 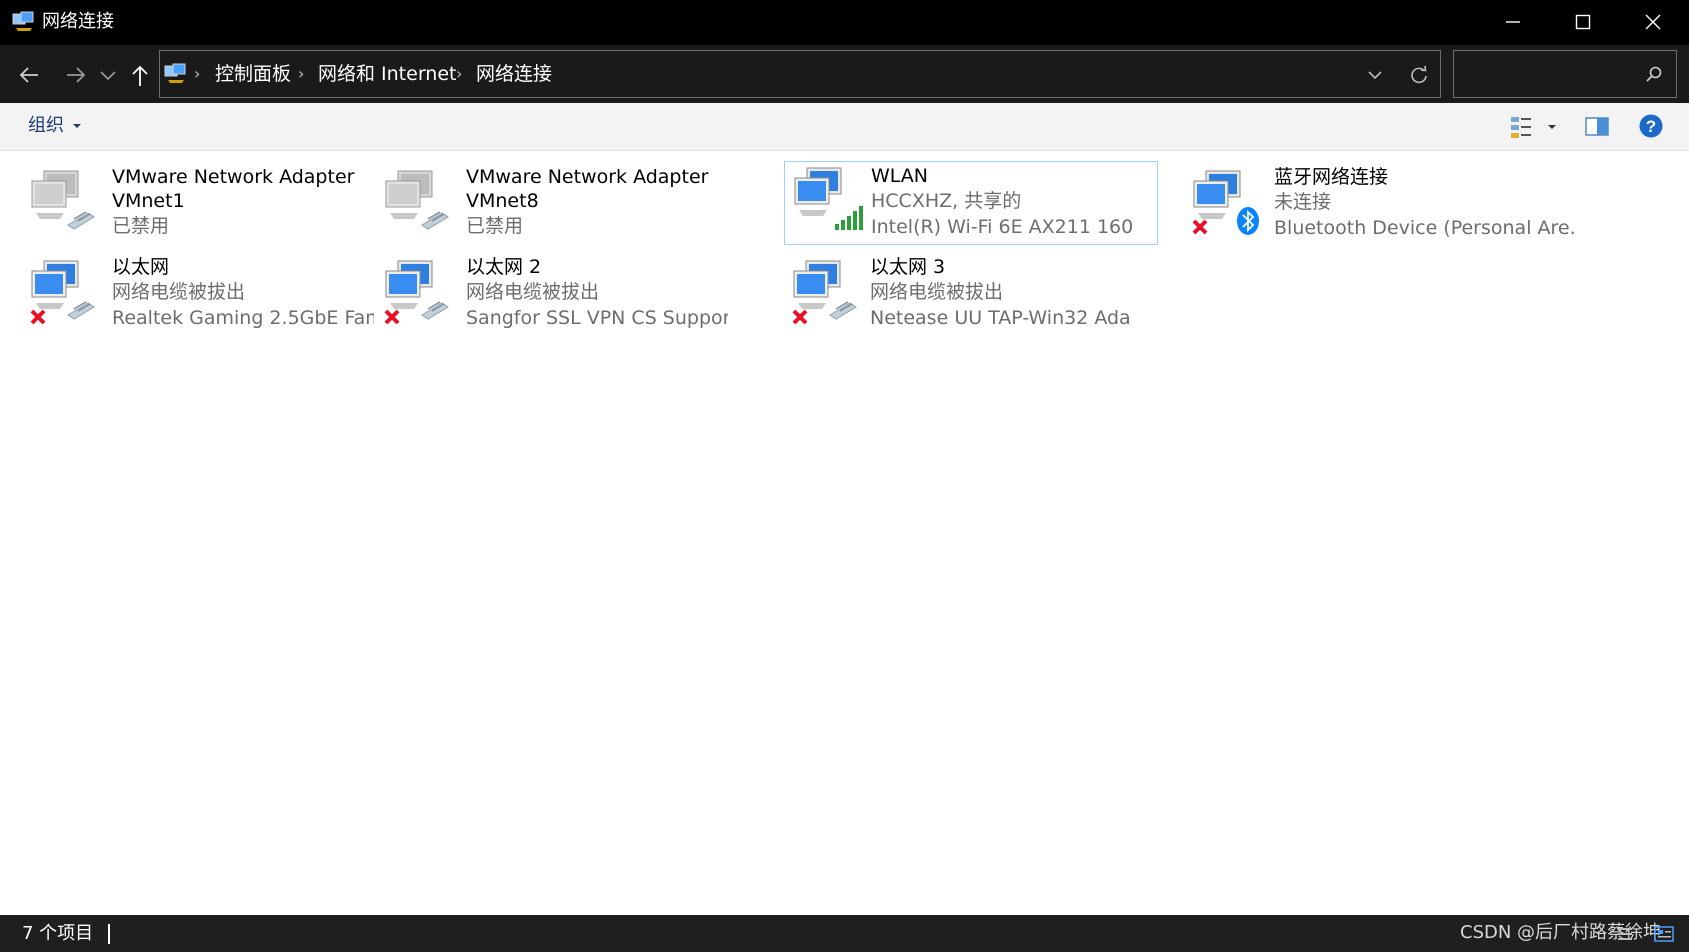 I want to click on connection-text: VMware Network Adapter VMnet8 已禁用, so click(x=597, y=202).